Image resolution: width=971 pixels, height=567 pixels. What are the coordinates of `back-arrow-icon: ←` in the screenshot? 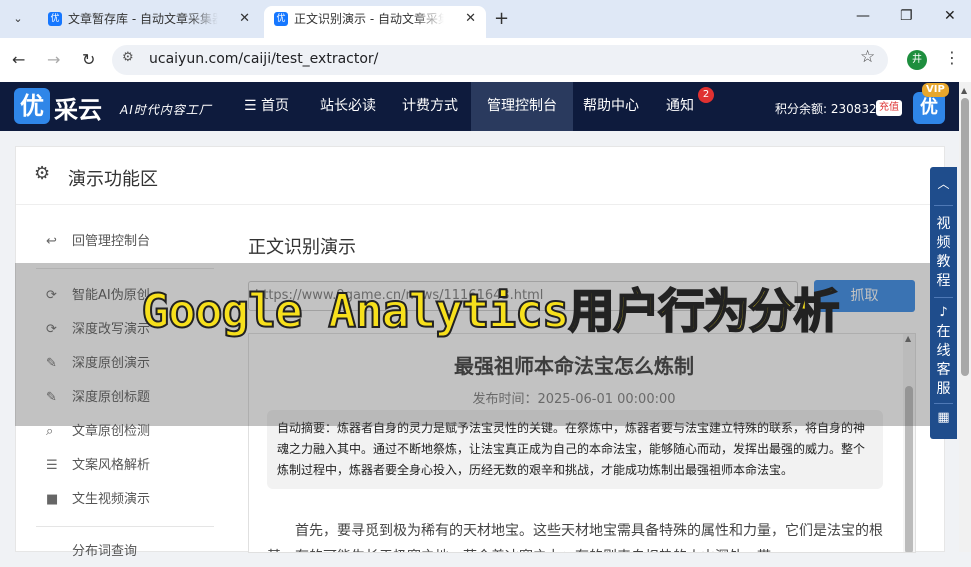 It's located at (18, 60).